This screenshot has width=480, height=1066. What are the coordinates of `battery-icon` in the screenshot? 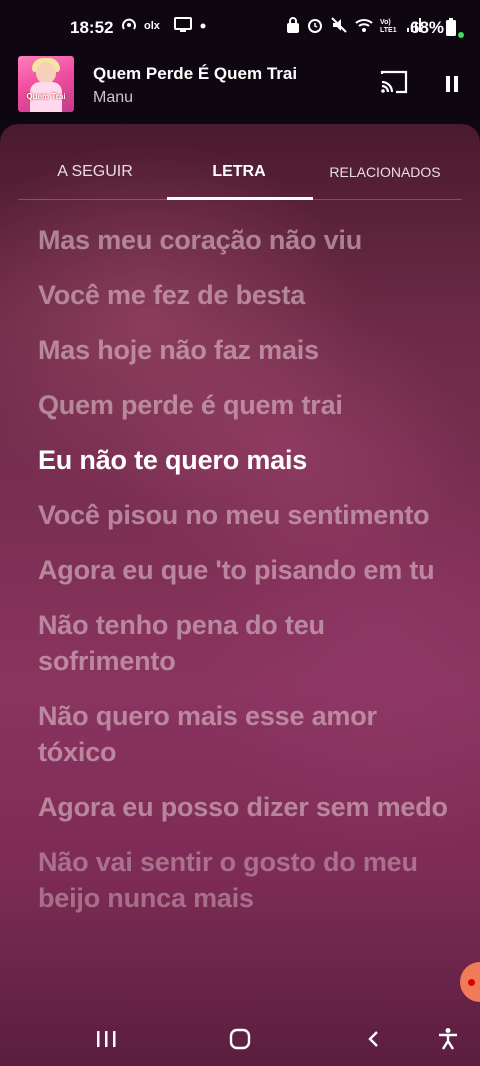 It's located at (451, 27).